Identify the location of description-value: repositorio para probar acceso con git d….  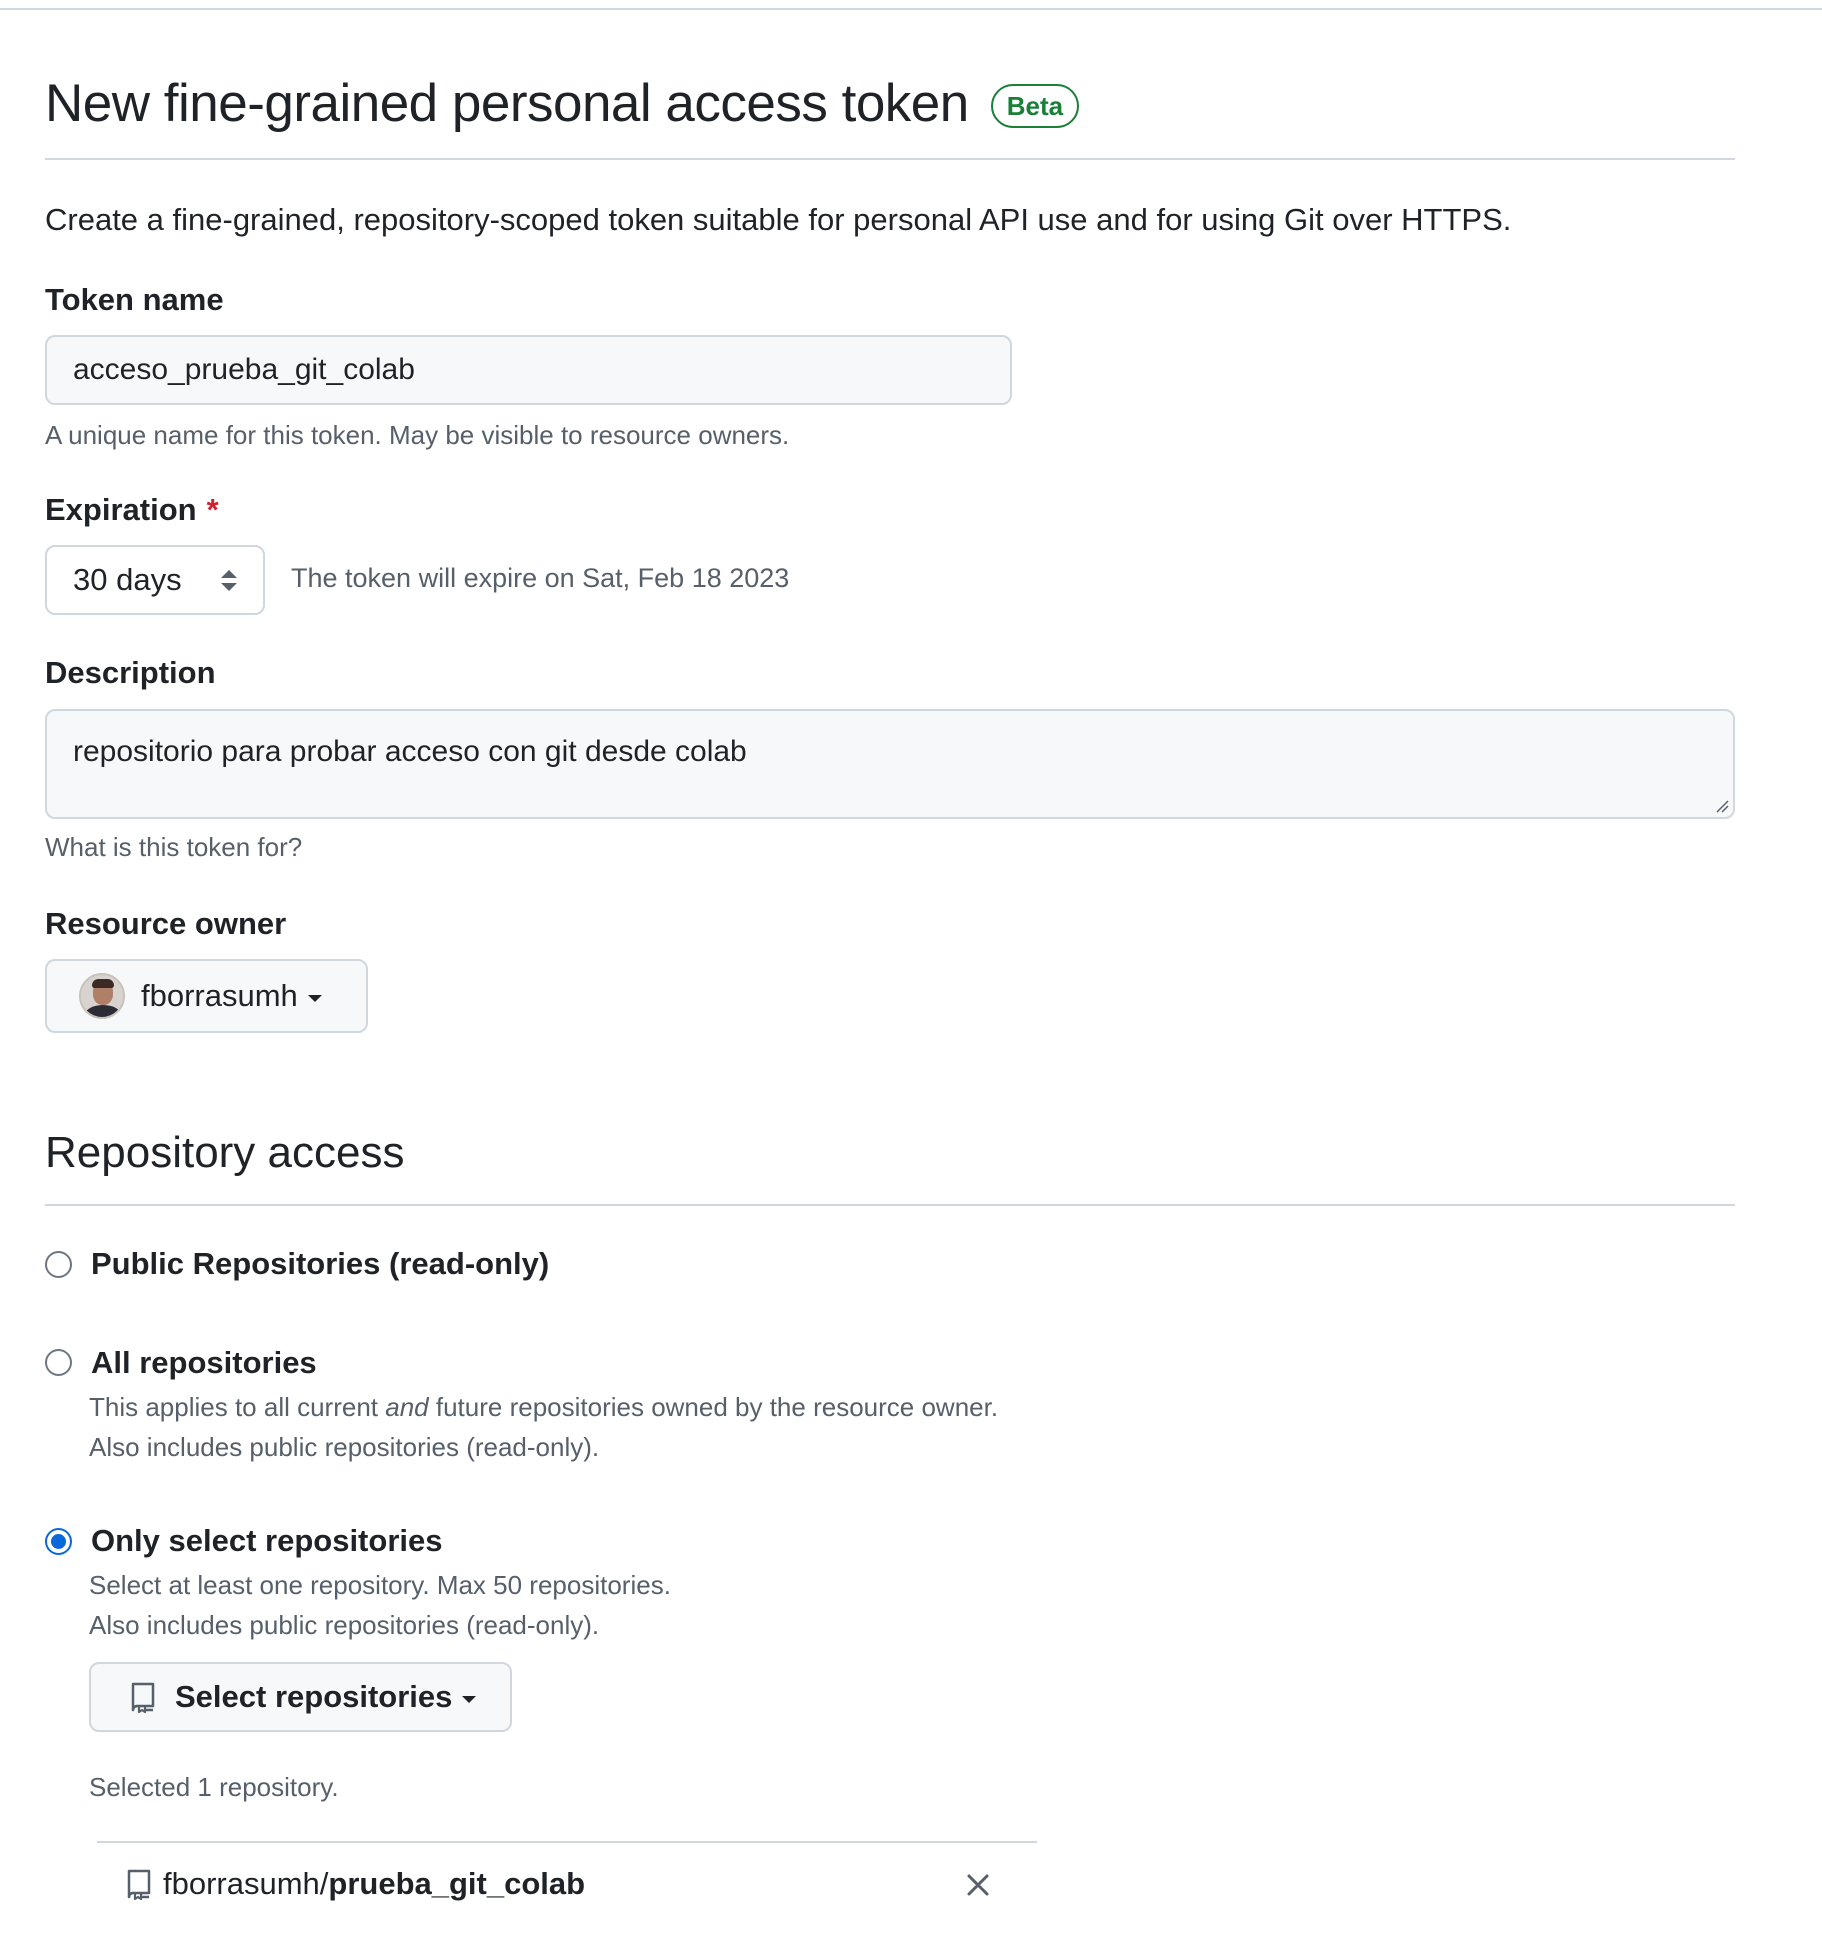
(410, 751).